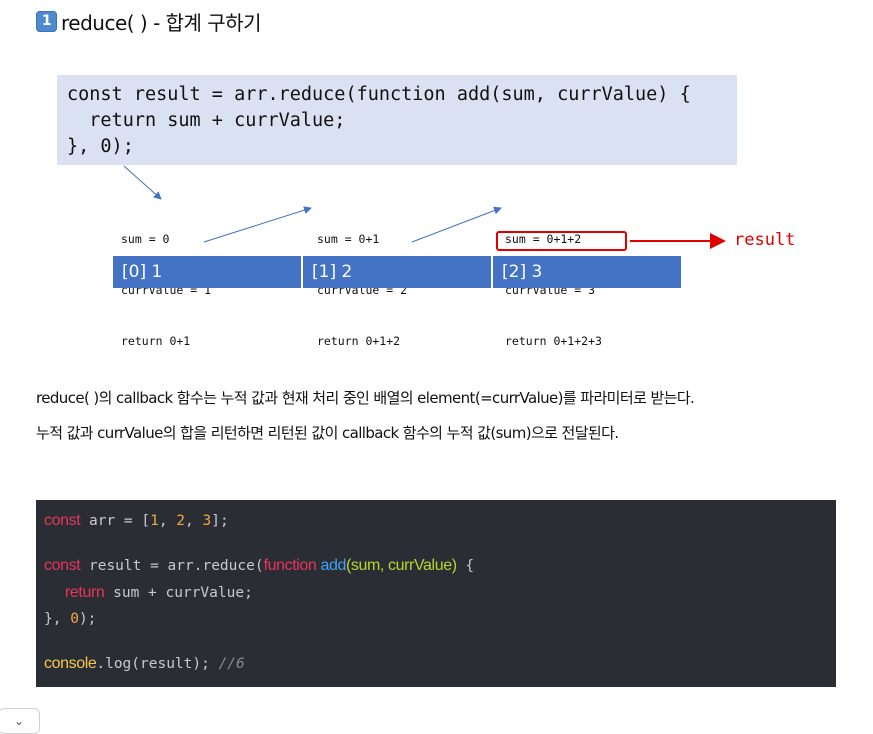 The image size is (873, 734). What do you see at coordinates (70, 619) in the screenshot?
I see `code-line: }, 0);` at bounding box center [70, 619].